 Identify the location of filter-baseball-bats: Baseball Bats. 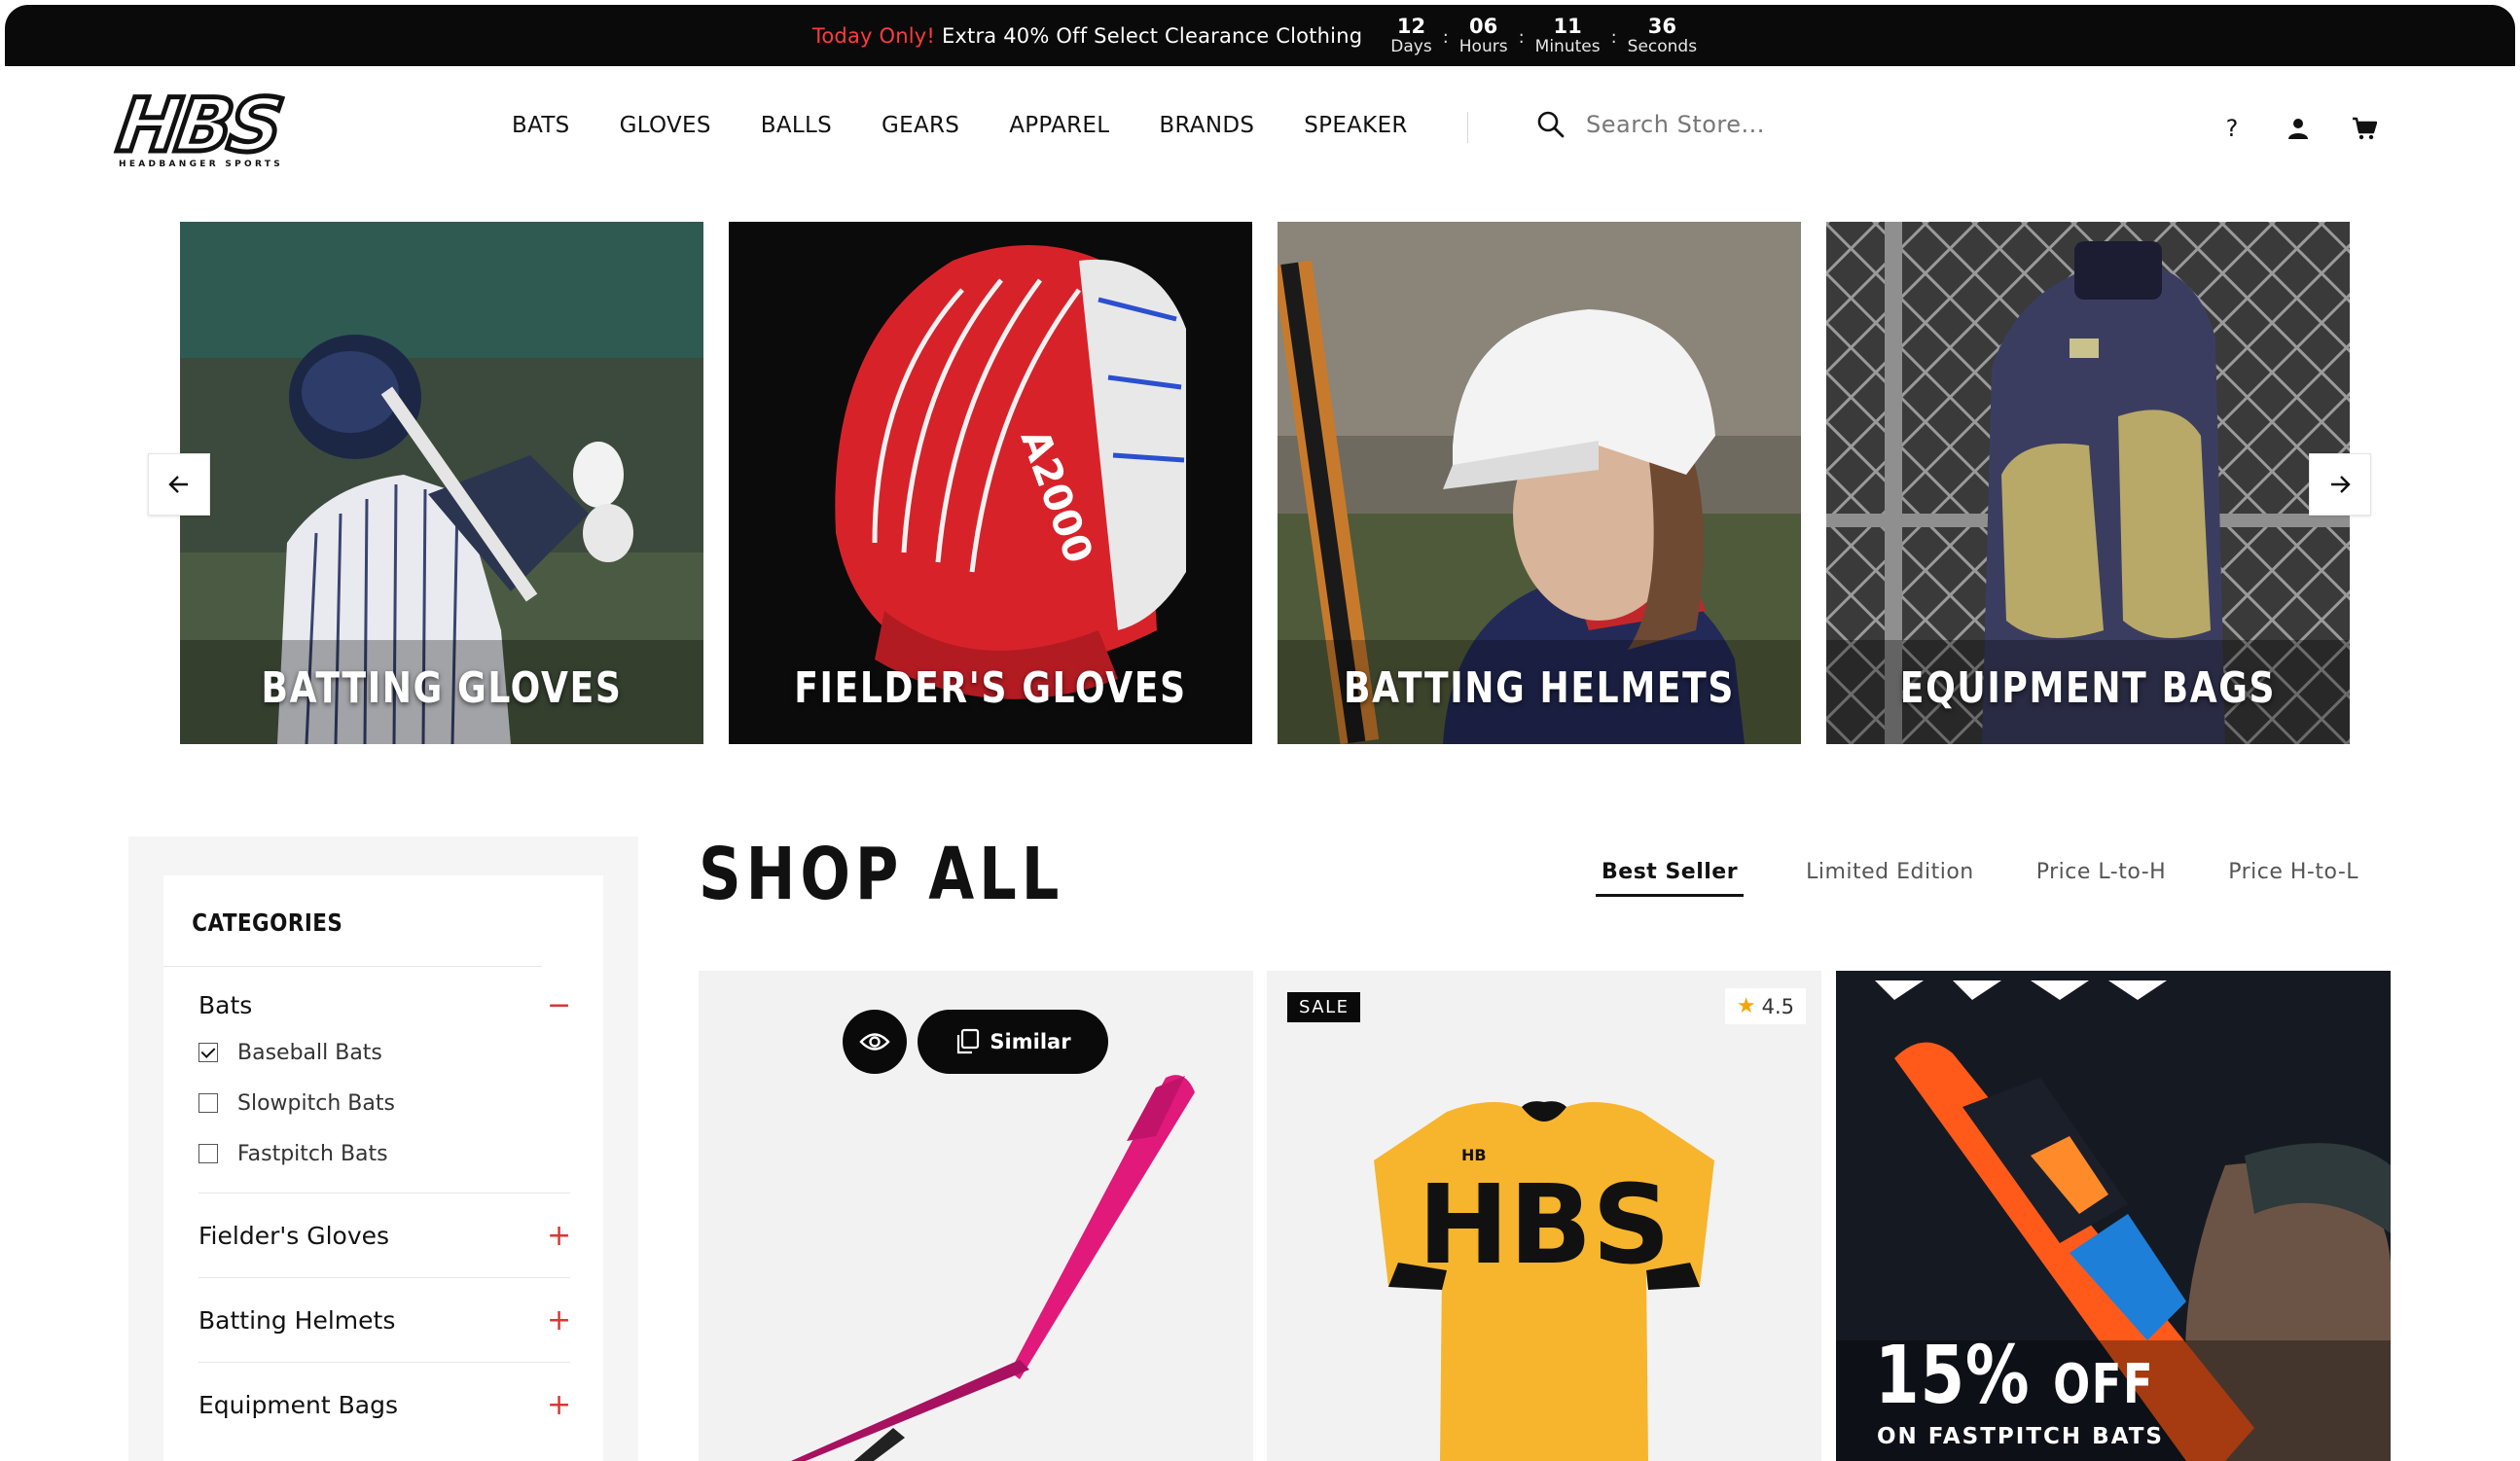
(384, 1053).